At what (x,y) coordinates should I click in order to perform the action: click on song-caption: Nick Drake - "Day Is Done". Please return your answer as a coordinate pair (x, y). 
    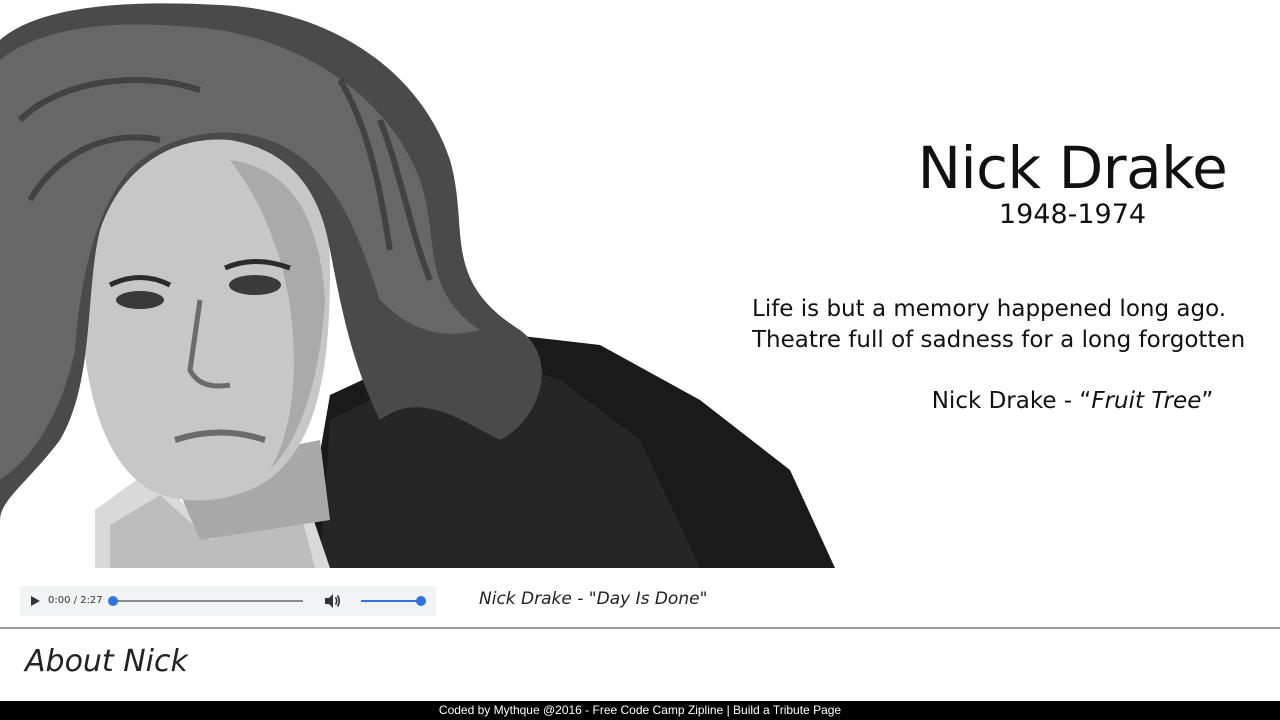
    Looking at the image, I should click on (593, 599).